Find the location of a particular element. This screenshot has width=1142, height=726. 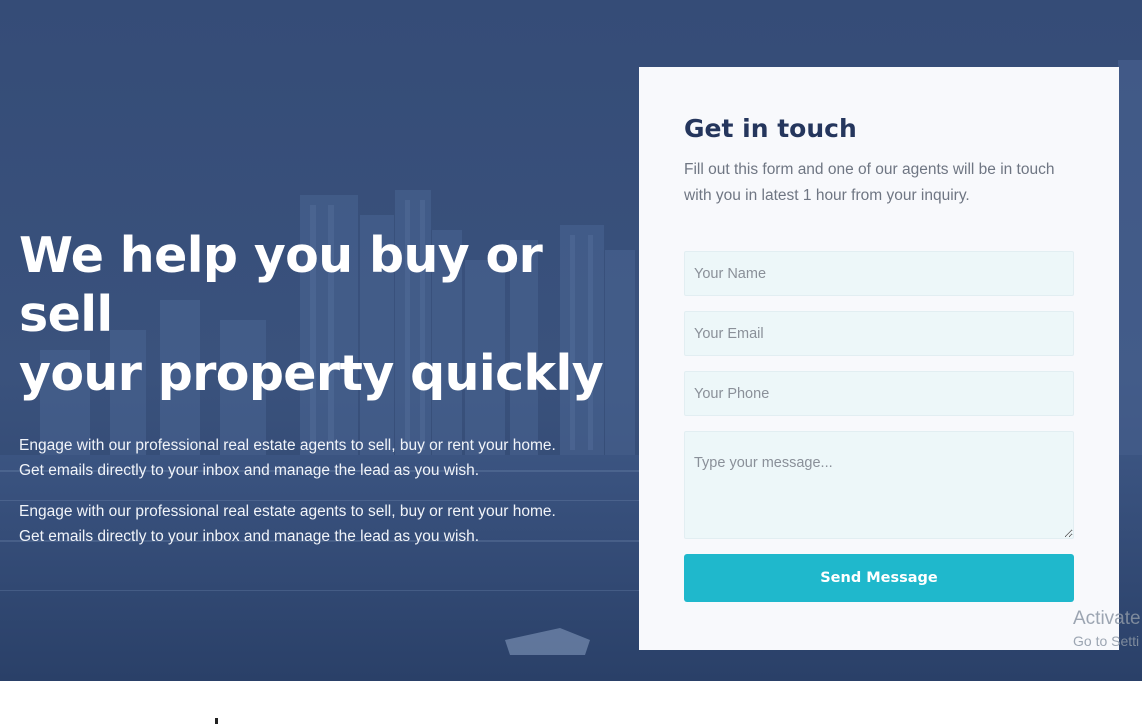

email-input is located at coordinates (879, 333).